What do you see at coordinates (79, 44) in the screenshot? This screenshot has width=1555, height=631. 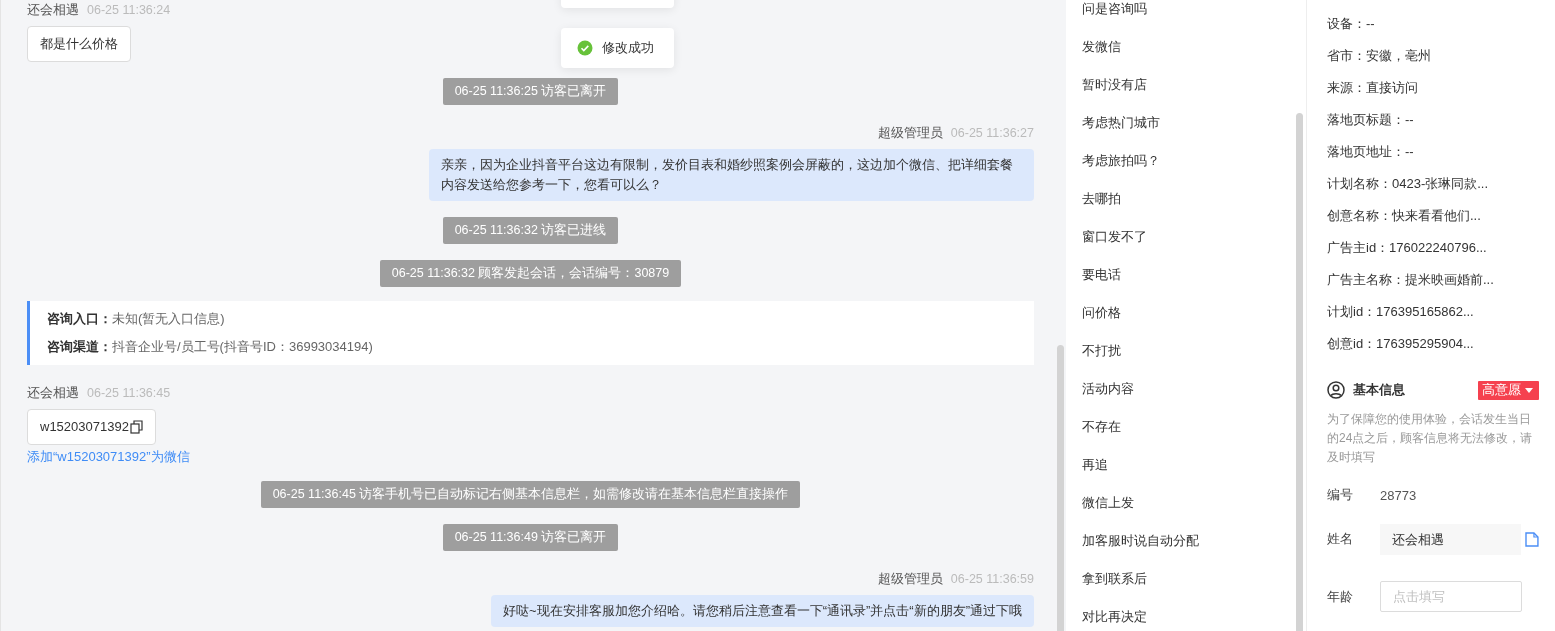 I see `message-bubble: 都是什么价格` at bounding box center [79, 44].